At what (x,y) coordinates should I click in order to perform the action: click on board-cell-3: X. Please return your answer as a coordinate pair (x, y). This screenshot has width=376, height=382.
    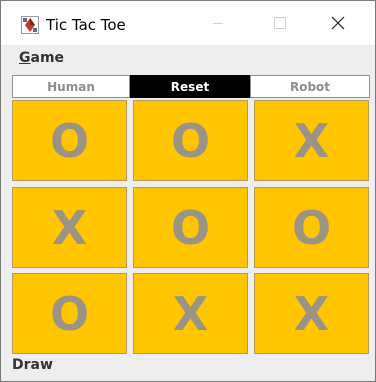
    Looking at the image, I should click on (311, 140).